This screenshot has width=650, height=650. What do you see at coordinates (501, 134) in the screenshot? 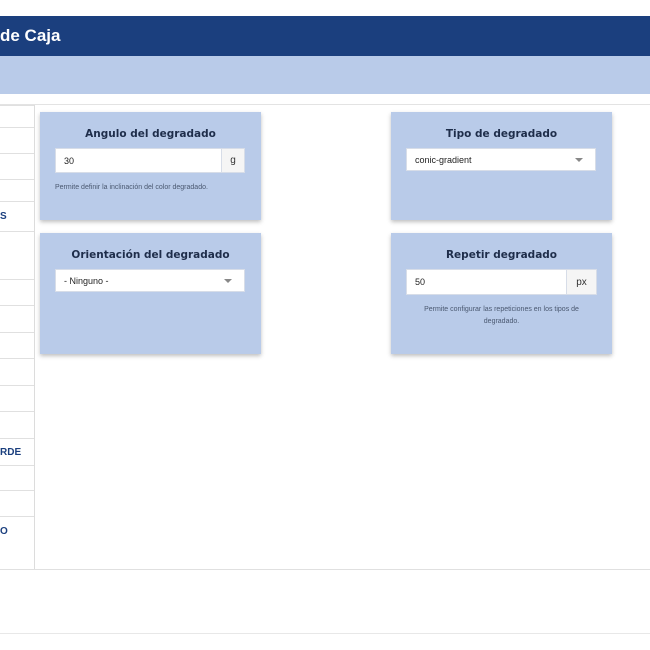
I see `card-title: Tipo de degradado` at bounding box center [501, 134].